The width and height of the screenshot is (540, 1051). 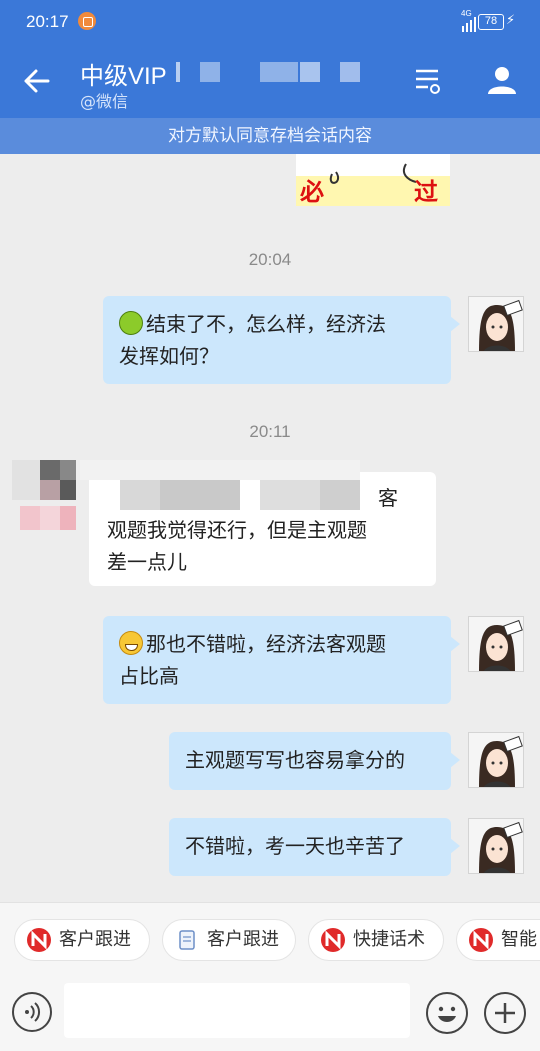 I want to click on message-bubble-sent: 结束了不，怎么样，经济法 发挥如何？, so click(x=281, y=340).